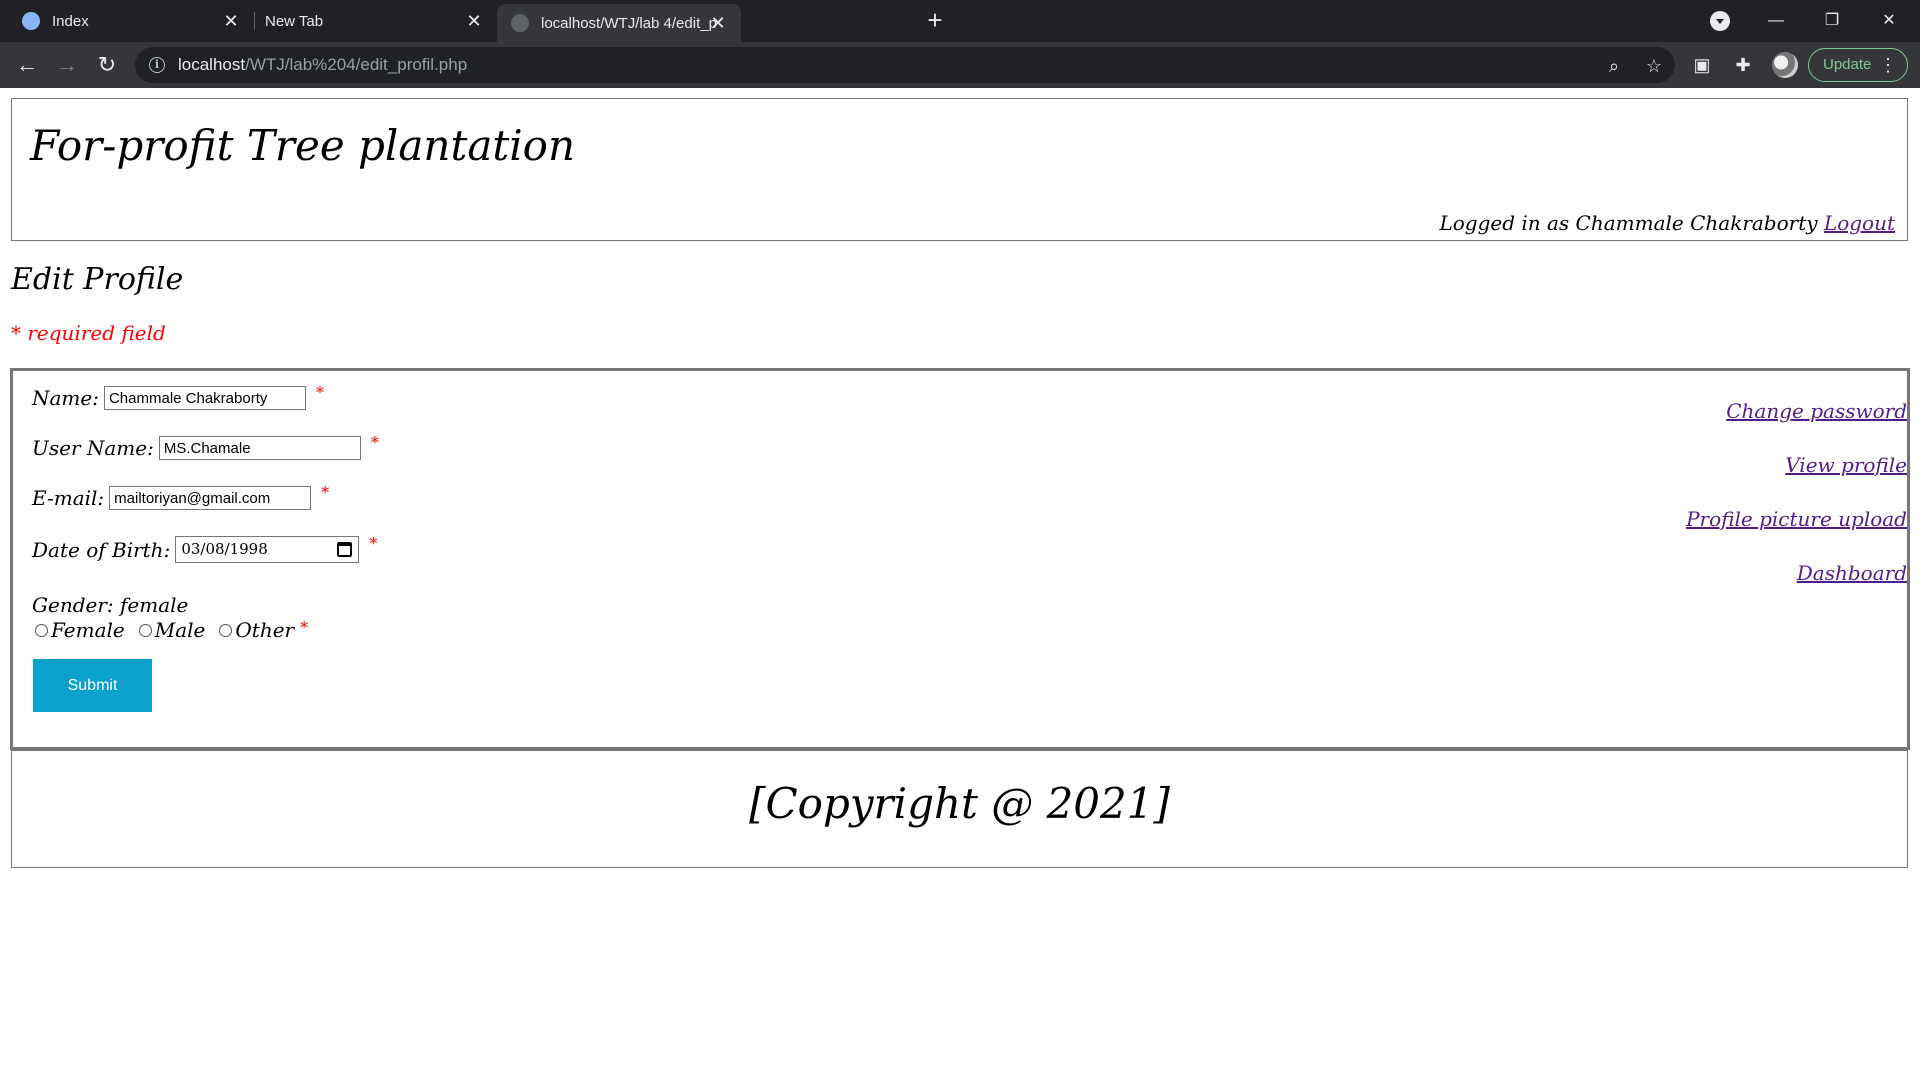  I want to click on date-of-birth-field: 03/08/1998, so click(267, 549).